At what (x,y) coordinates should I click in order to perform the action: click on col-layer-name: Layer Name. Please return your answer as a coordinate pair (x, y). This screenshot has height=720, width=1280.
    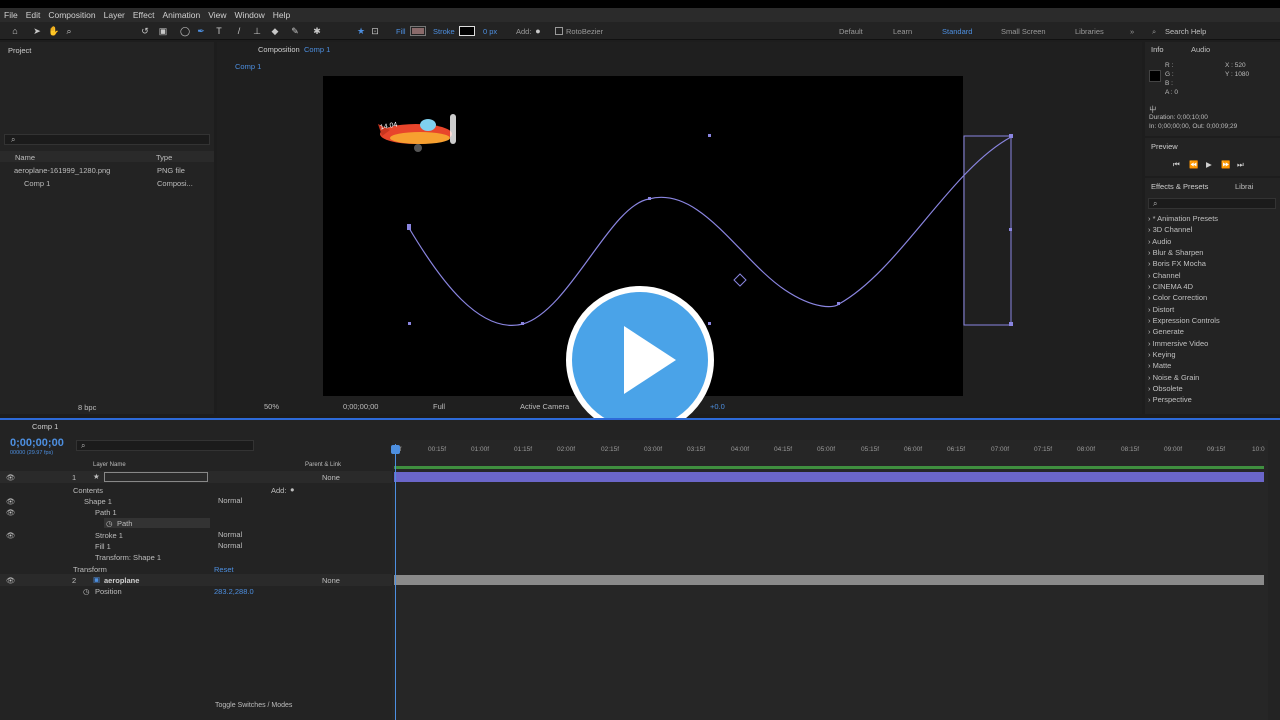
    Looking at the image, I should click on (109, 465).